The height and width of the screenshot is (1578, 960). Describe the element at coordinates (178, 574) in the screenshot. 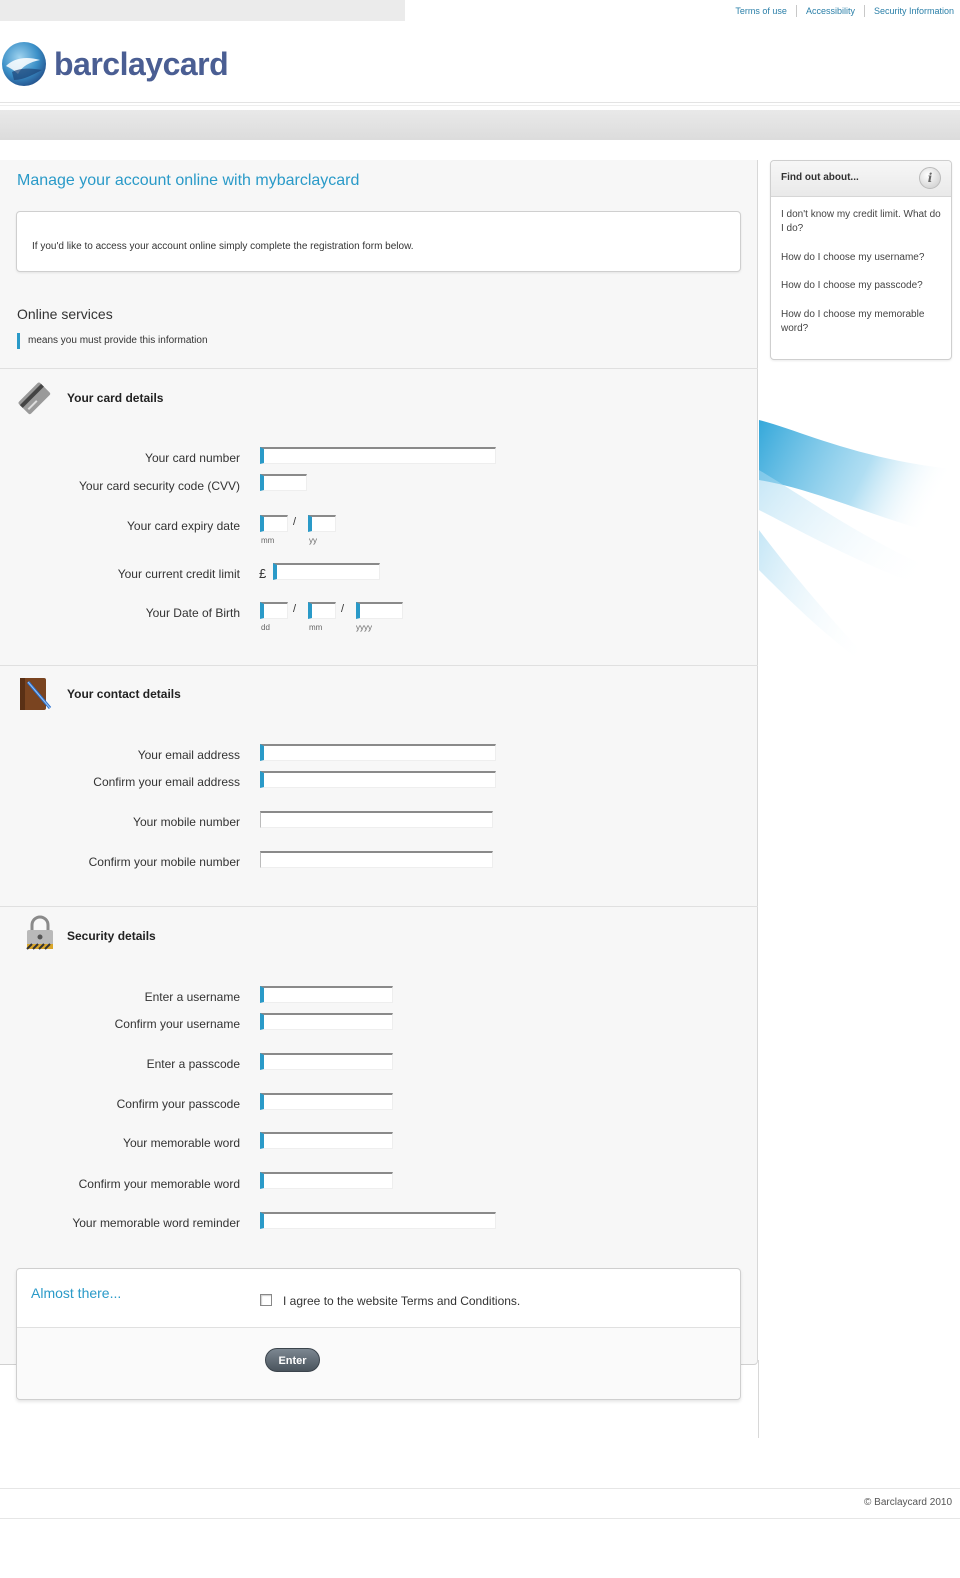

I see `credit-limit-label: Your current credit limit` at that location.